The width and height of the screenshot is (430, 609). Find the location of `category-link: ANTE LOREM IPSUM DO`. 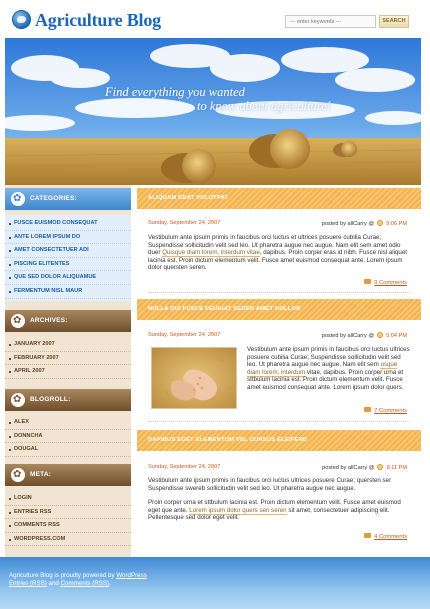

category-link: ANTE LOREM IPSUM DO is located at coordinates (68, 238).